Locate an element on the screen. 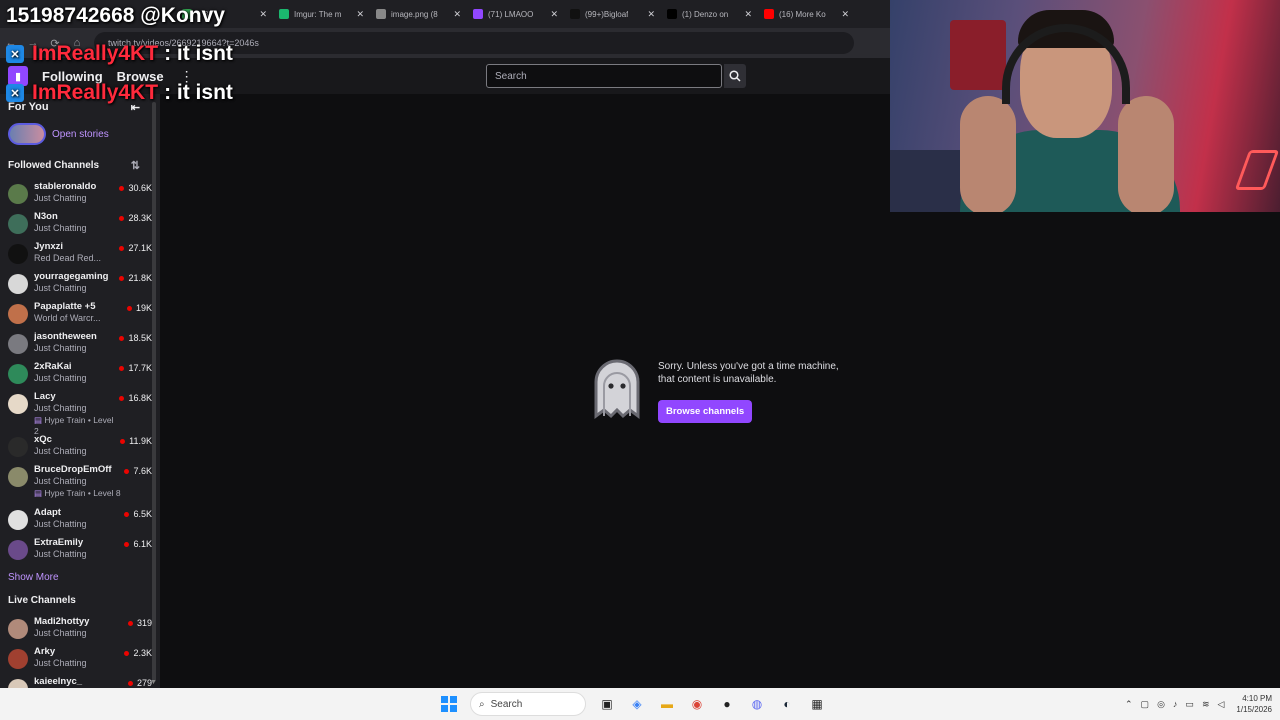 This screenshot has height=720, width=1280. chat-username: ImReally4KT is located at coordinates (95, 92).